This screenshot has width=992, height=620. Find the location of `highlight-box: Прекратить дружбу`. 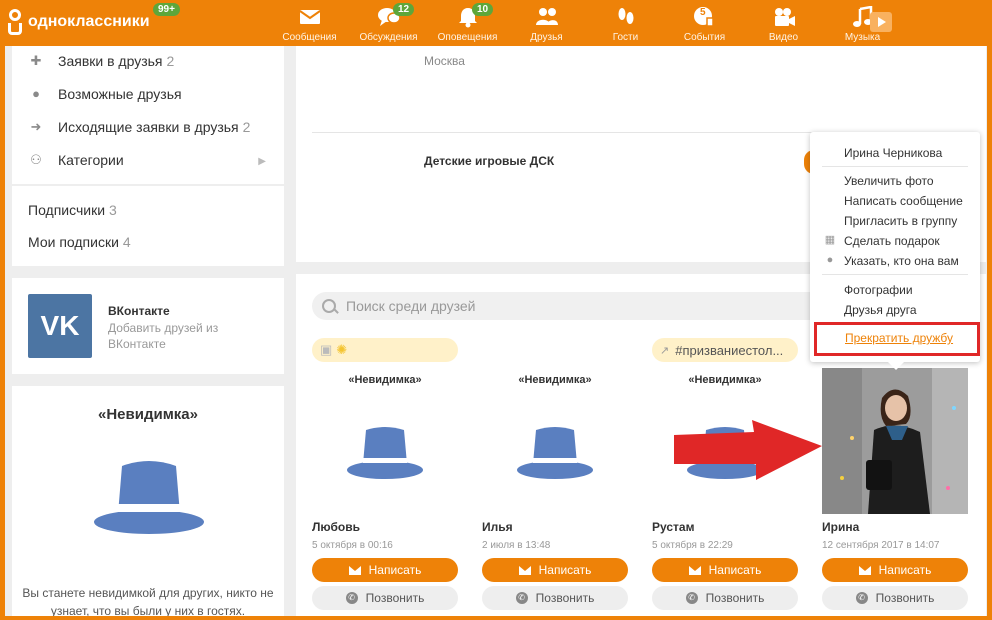

highlight-box: Прекратить дружбу is located at coordinates (897, 339).